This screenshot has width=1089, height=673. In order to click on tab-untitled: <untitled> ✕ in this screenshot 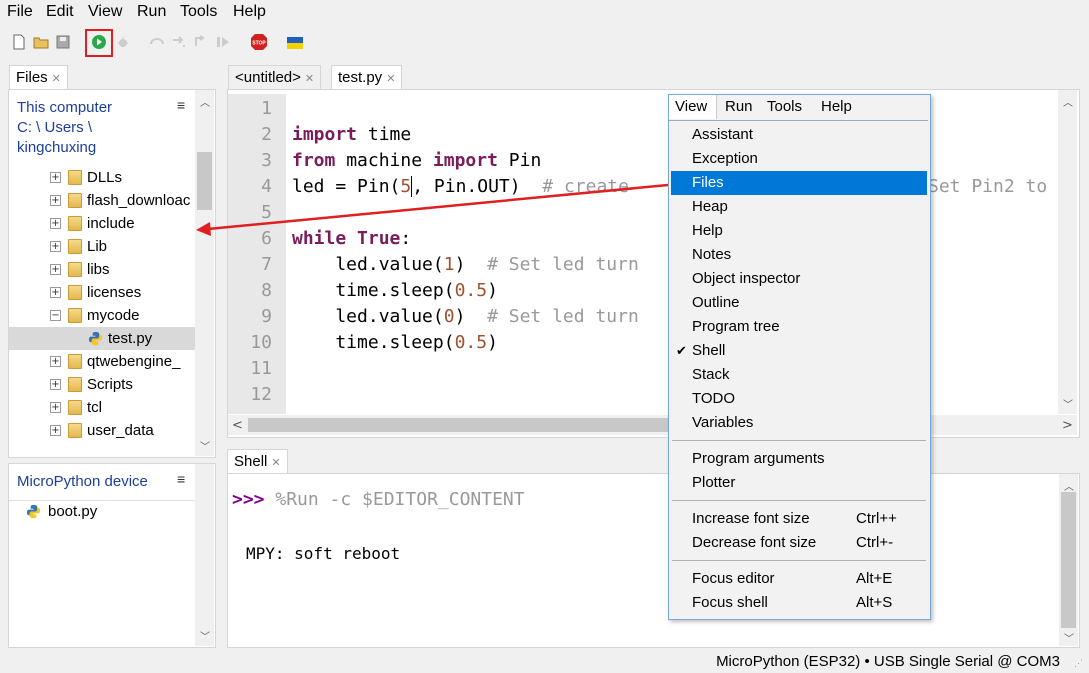, I will do `click(275, 77)`.